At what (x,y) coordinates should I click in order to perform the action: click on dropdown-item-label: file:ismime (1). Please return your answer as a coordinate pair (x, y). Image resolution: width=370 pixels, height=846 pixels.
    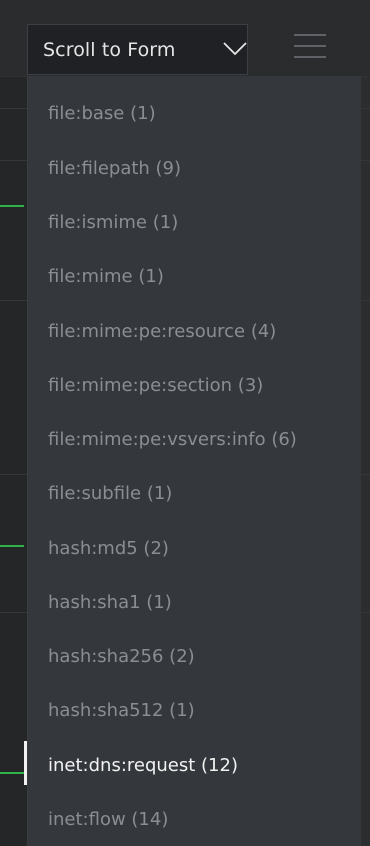
    Looking at the image, I should click on (113, 222).